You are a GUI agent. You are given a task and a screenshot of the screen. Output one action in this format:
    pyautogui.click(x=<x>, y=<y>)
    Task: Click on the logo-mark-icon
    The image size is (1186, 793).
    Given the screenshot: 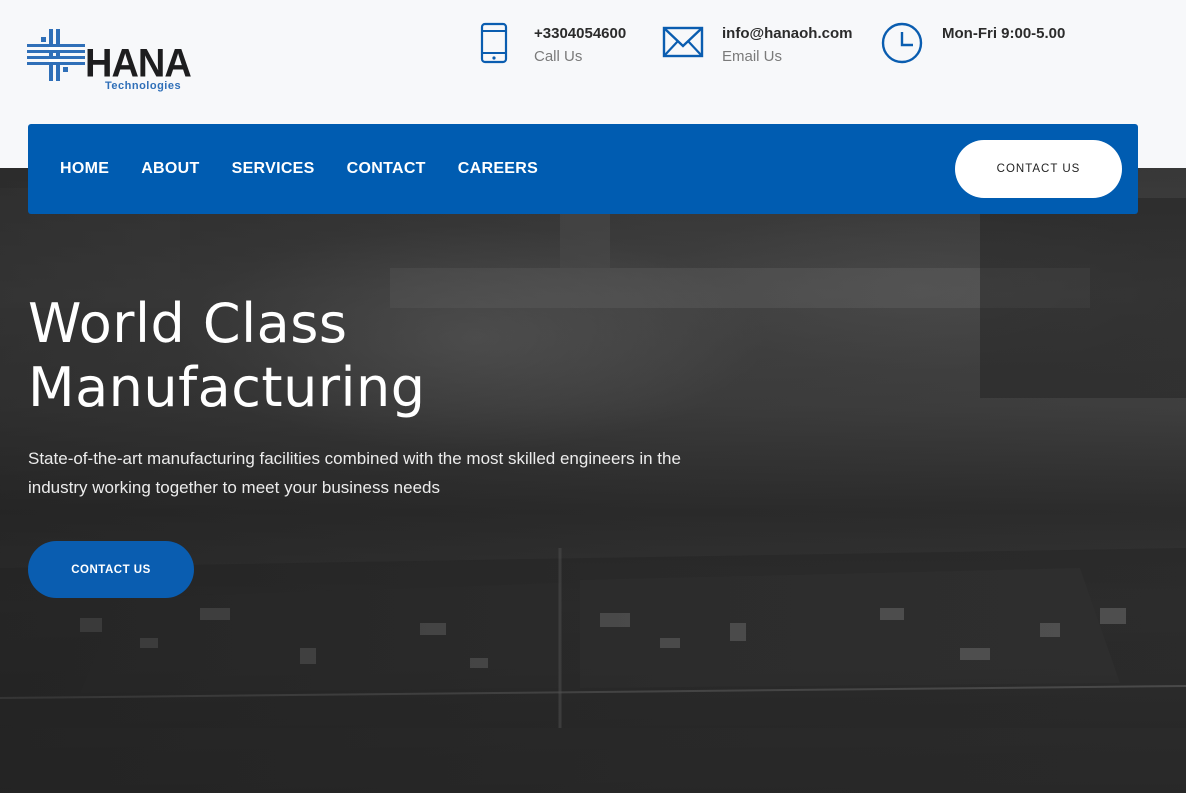 What is the action you would take?
    pyautogui.click(x=56, y=55)
    